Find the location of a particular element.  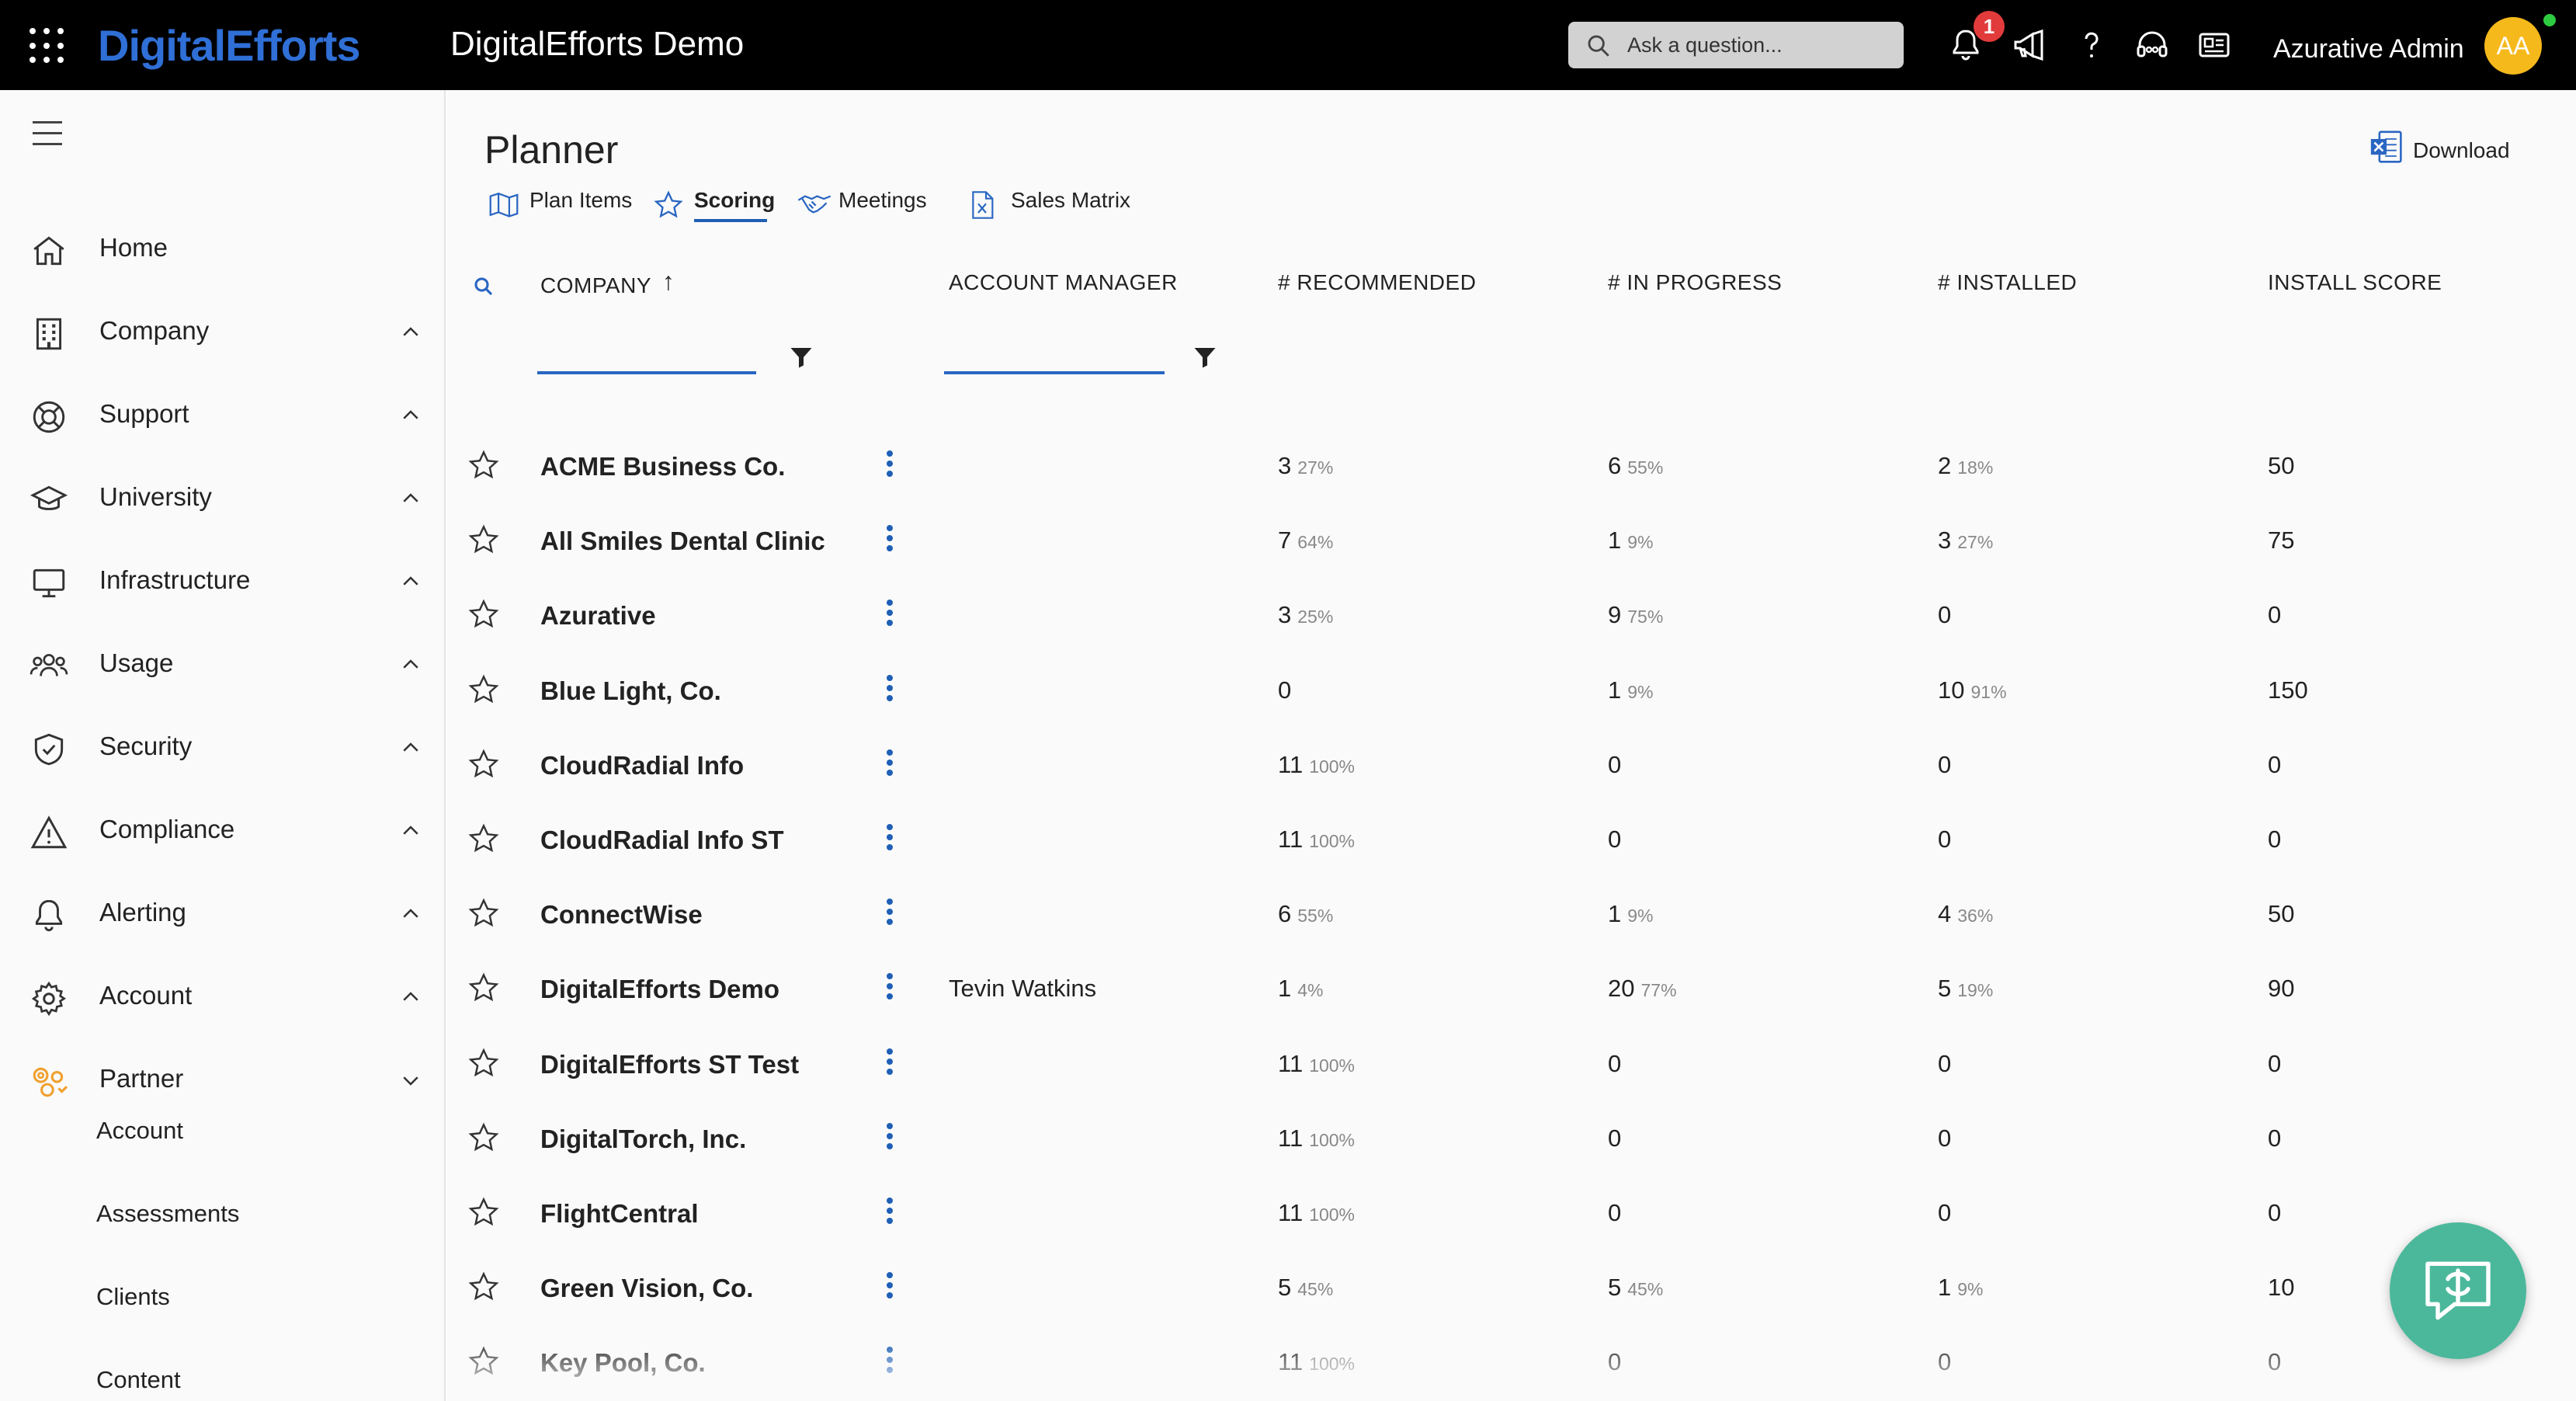

company-name: ConnectWise is located at coordinates (621, 915).